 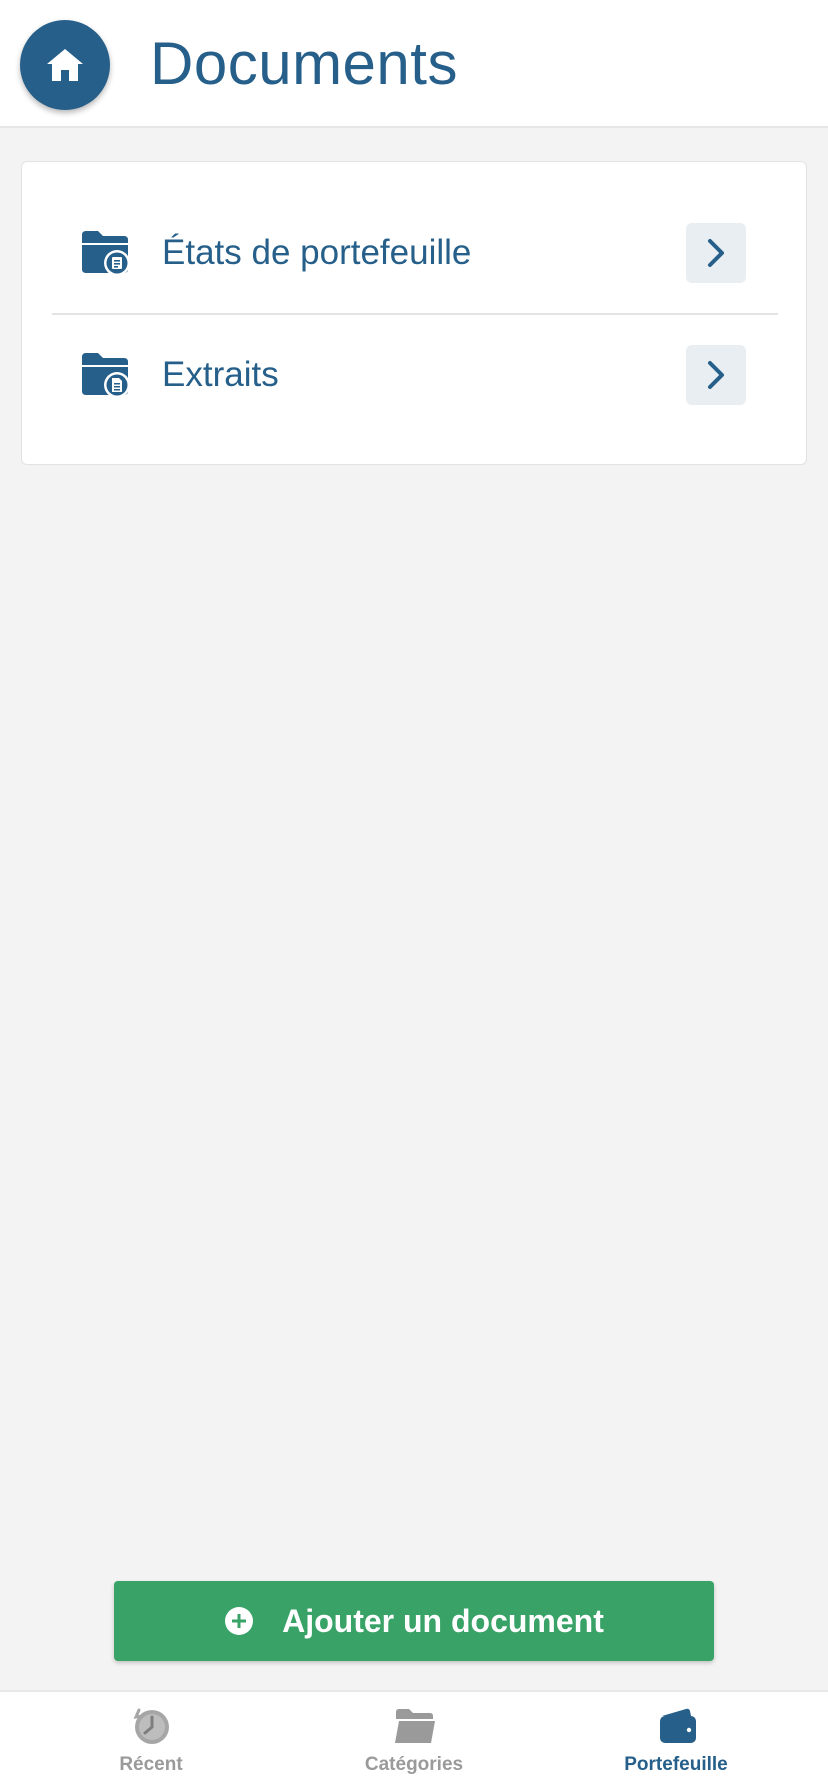 I want to click on clock-icon, so click(x=151, y=1726).